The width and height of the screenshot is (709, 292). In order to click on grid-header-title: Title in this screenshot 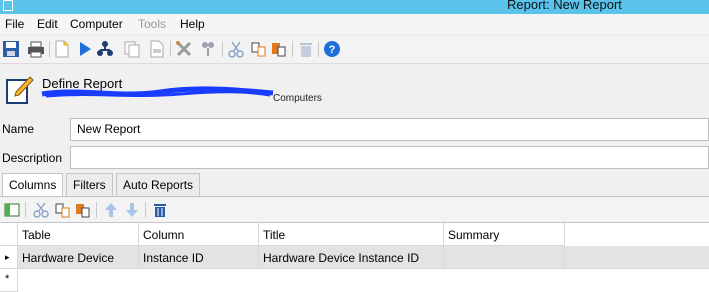, I will do `click(351, 234)`.